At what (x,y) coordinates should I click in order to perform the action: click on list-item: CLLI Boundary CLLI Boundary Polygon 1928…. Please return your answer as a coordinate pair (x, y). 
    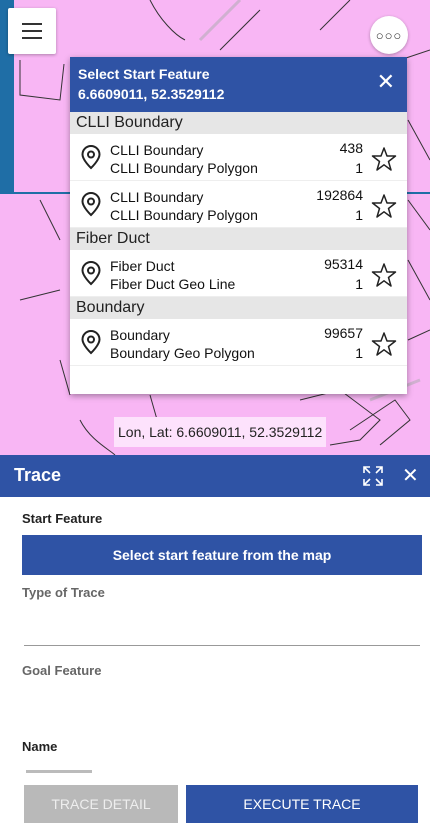
    Looking at the image, I should click on (238, 204).